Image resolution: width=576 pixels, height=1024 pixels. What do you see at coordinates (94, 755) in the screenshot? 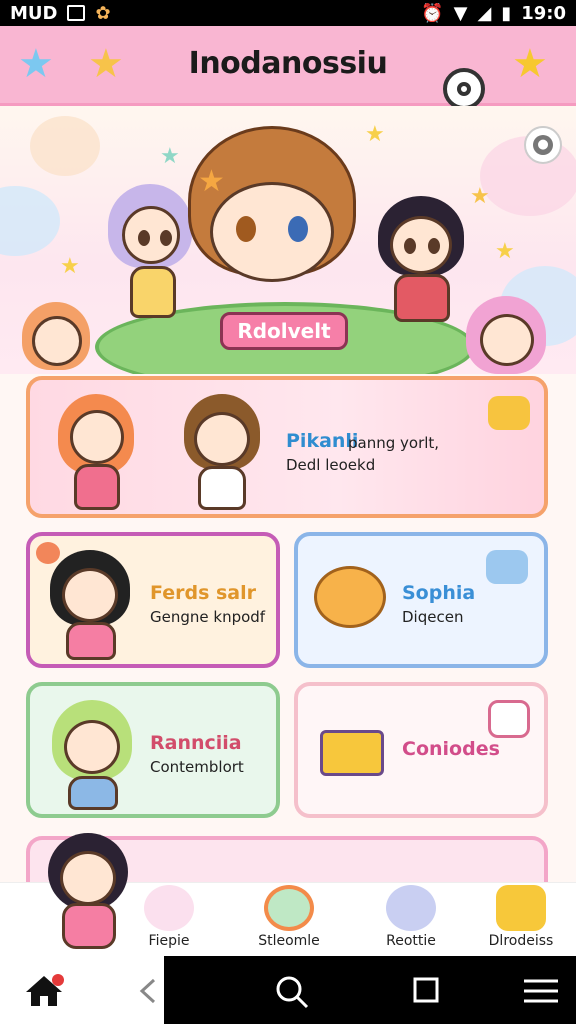
I see `rank-character` at bounding box center [94, 755].